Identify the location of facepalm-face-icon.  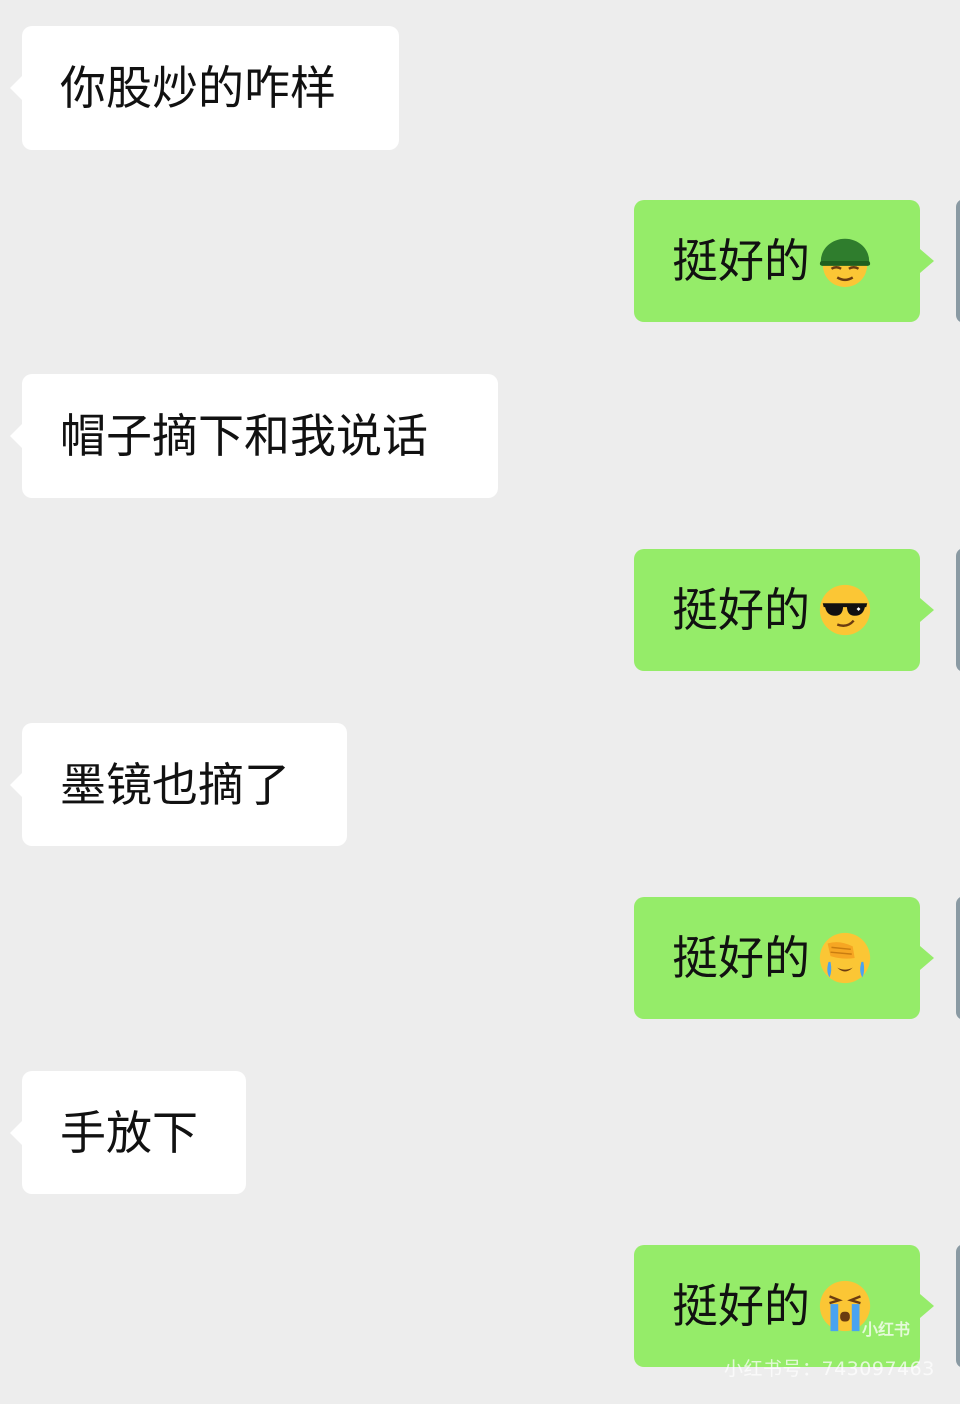
(845, 958).